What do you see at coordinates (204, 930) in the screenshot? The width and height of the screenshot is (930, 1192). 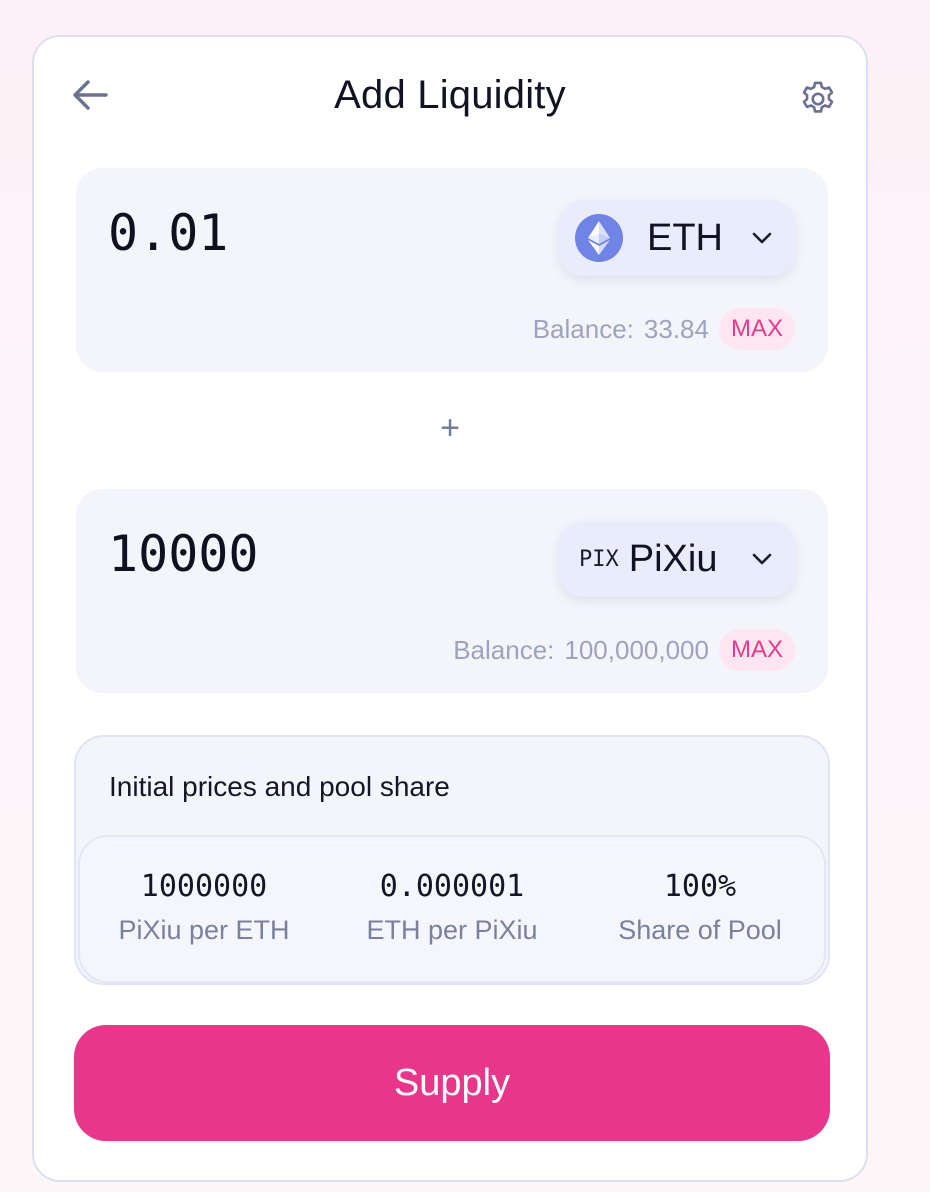 I see `stat-label: PiXiu per ETH` at bounding box center [204, 930].